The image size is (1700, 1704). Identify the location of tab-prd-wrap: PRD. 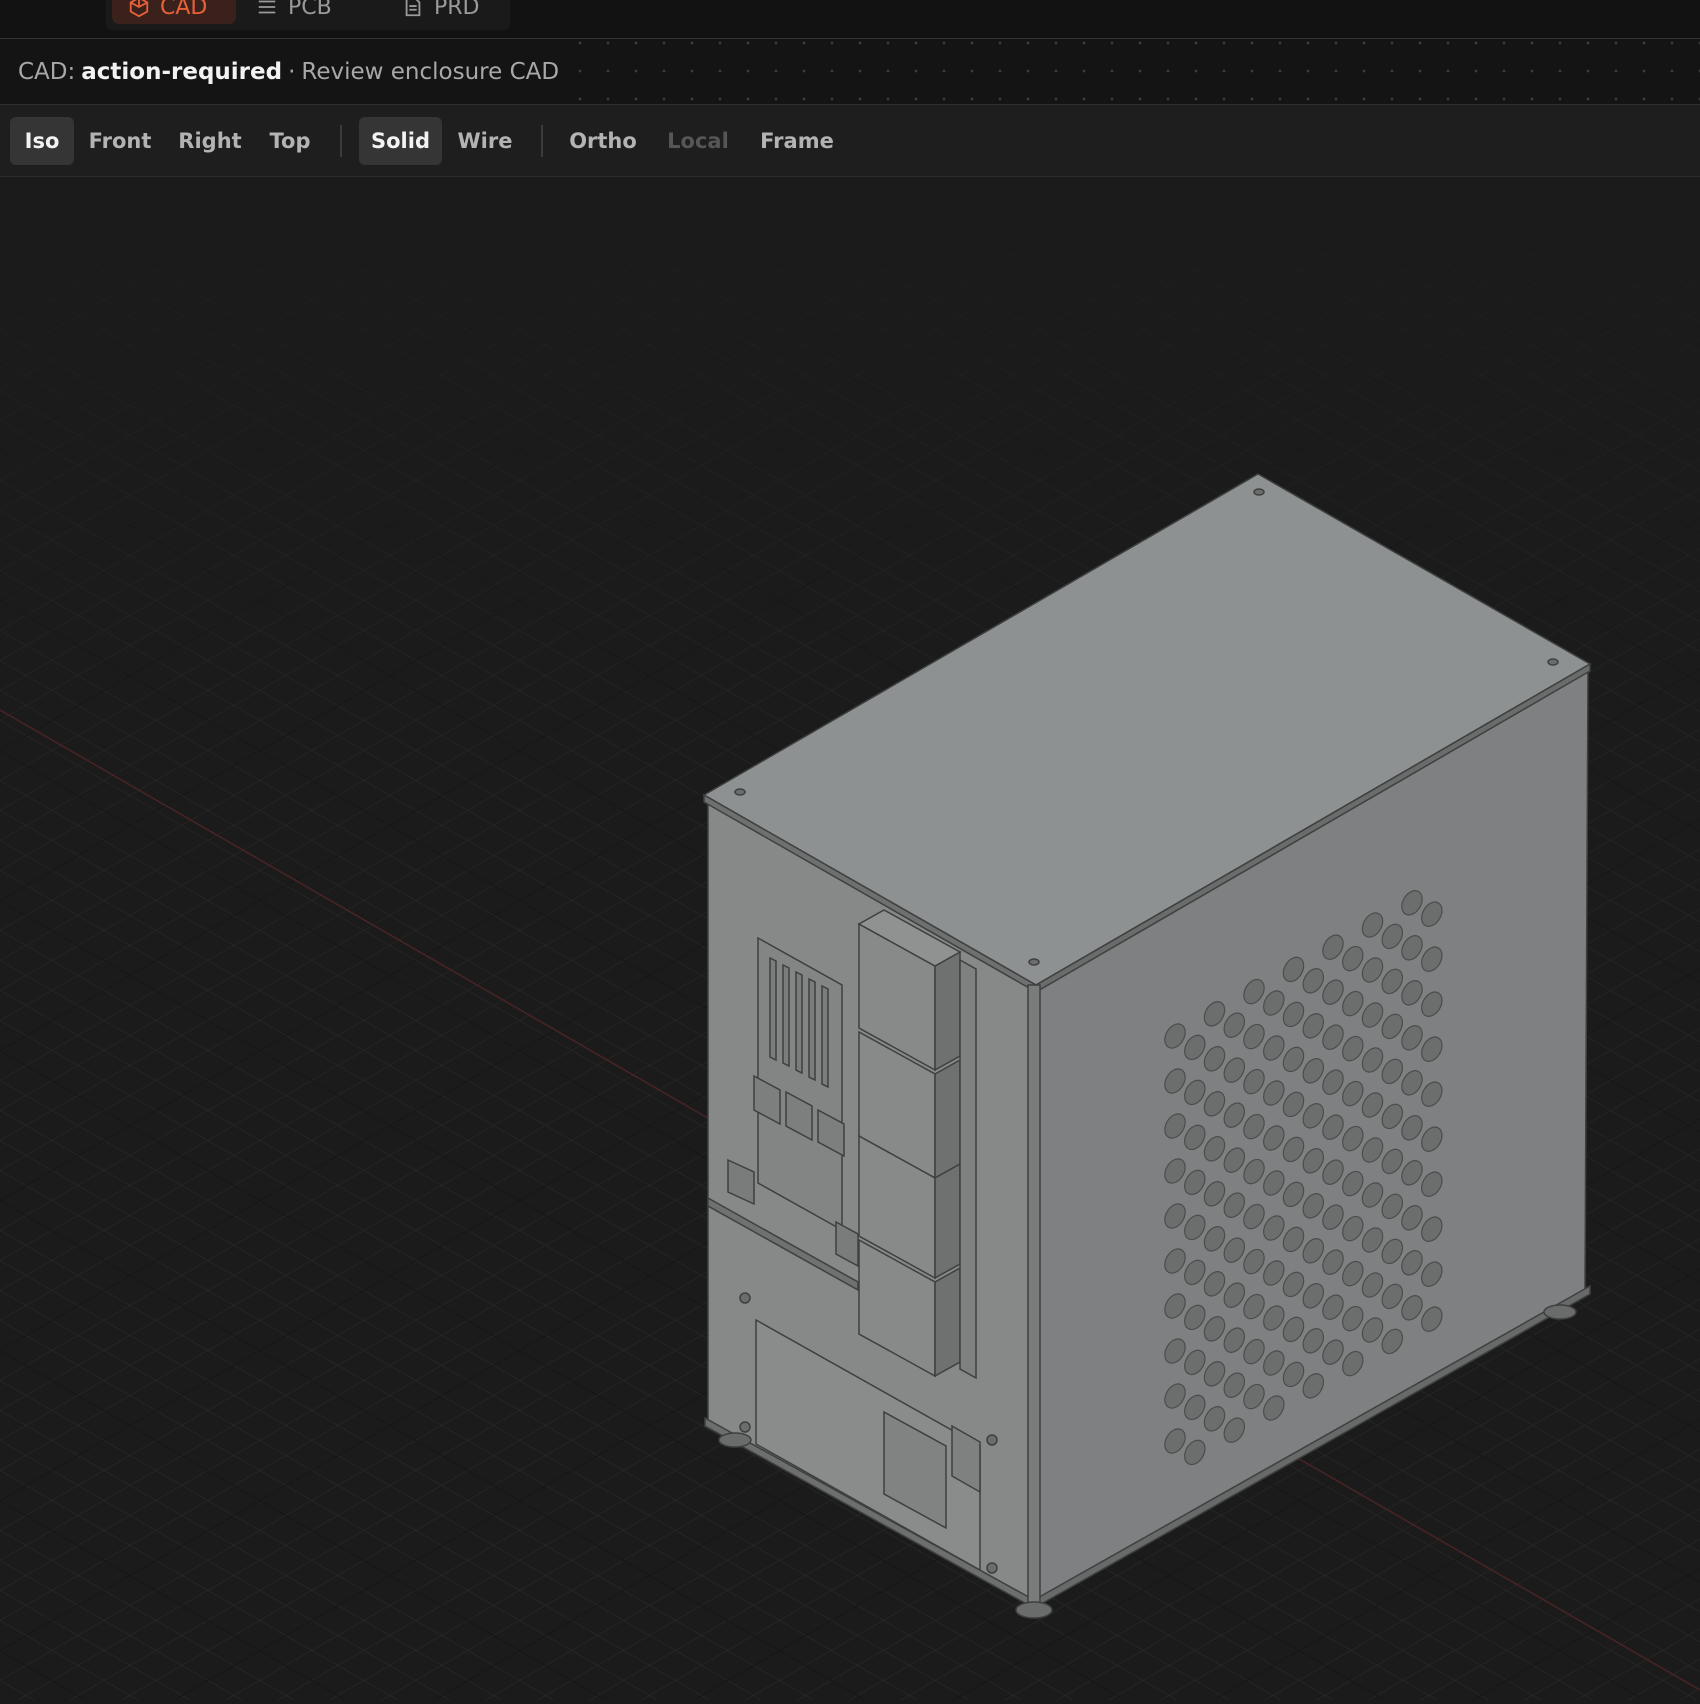
(441, 12).